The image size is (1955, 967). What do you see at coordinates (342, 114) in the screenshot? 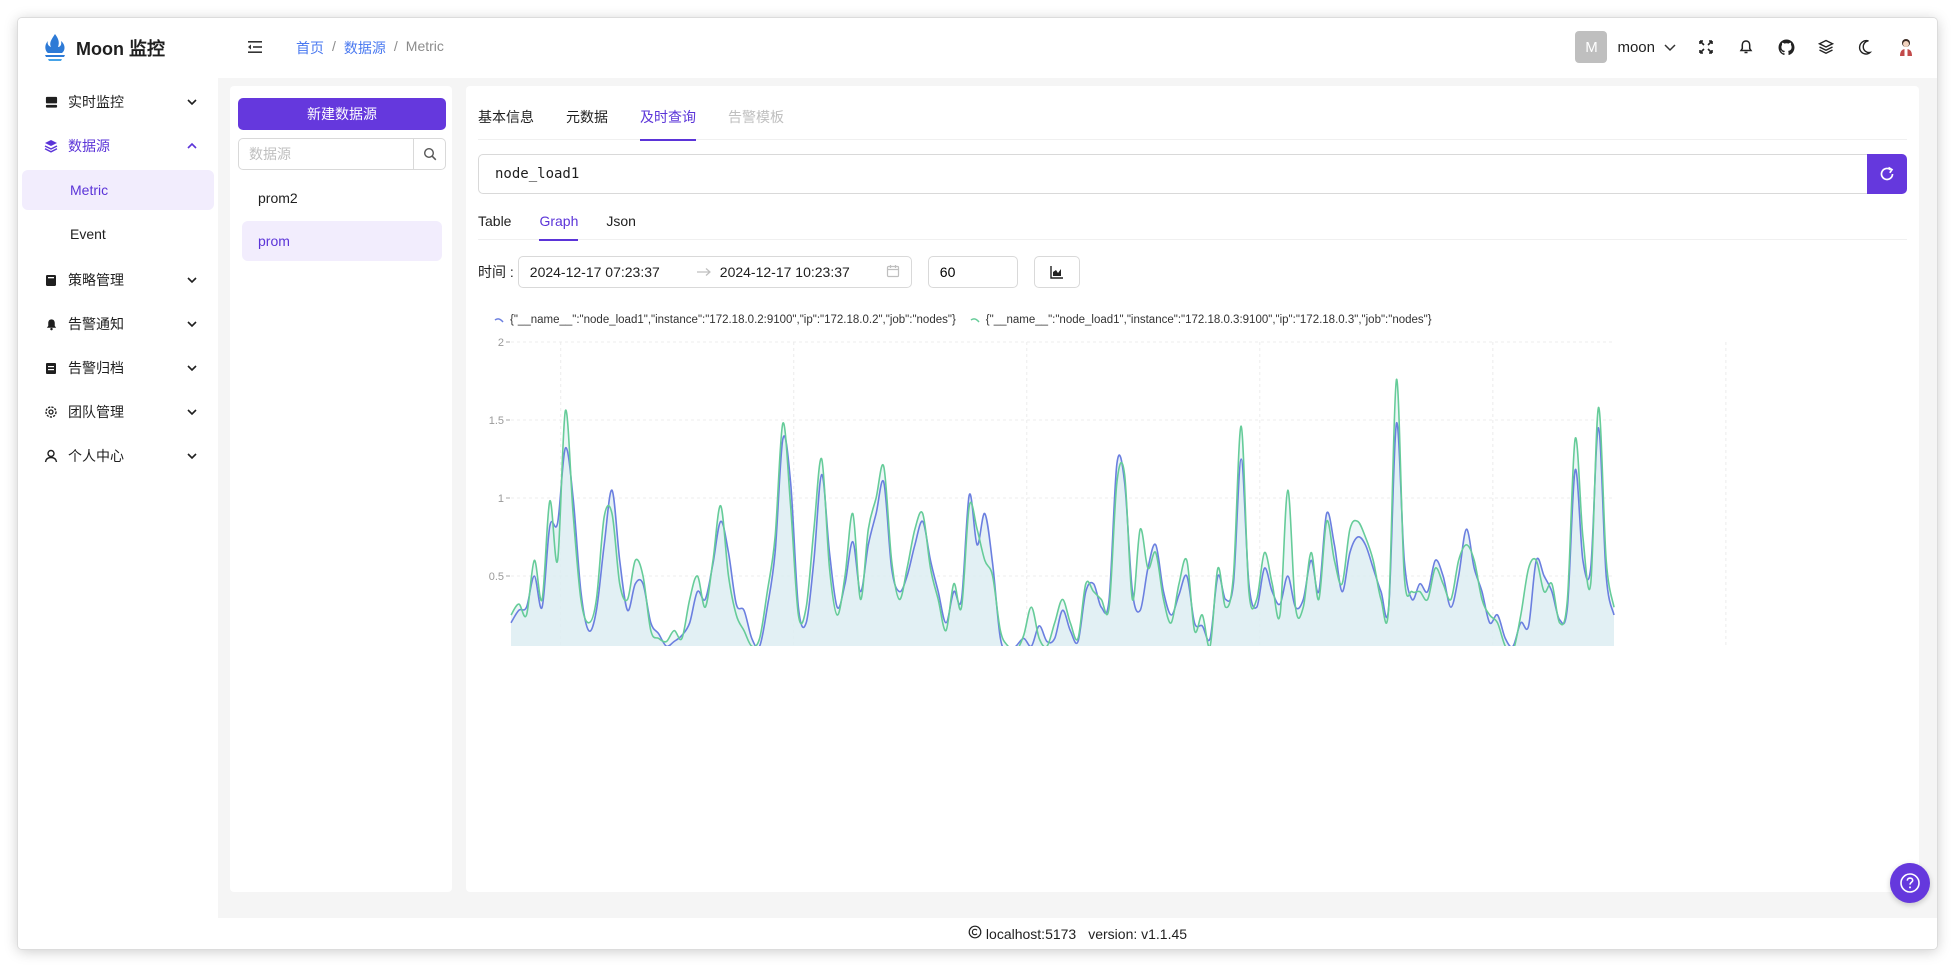
I see `new-datasource-button: 新建数据源` at bounding box center [342, 114].